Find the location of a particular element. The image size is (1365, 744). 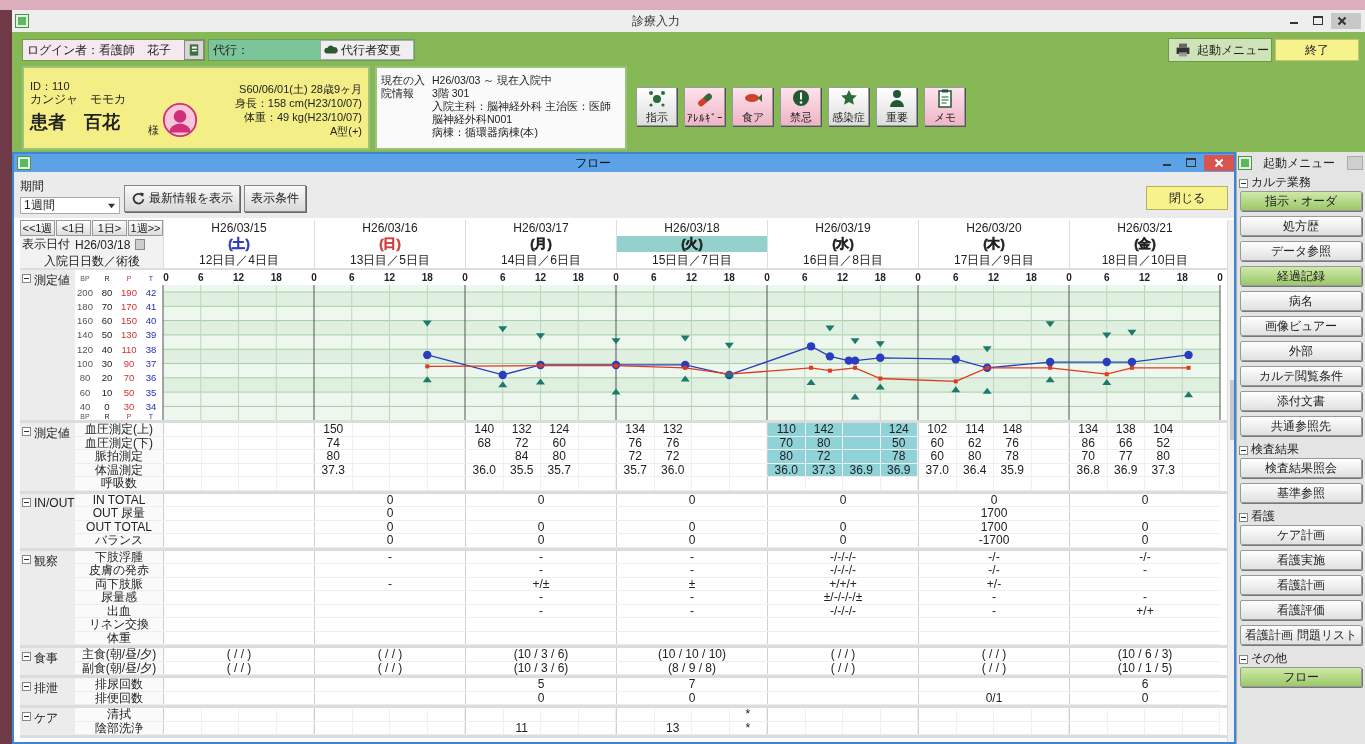

row-label: 排尿回数 is located at coordinates (119, 684).